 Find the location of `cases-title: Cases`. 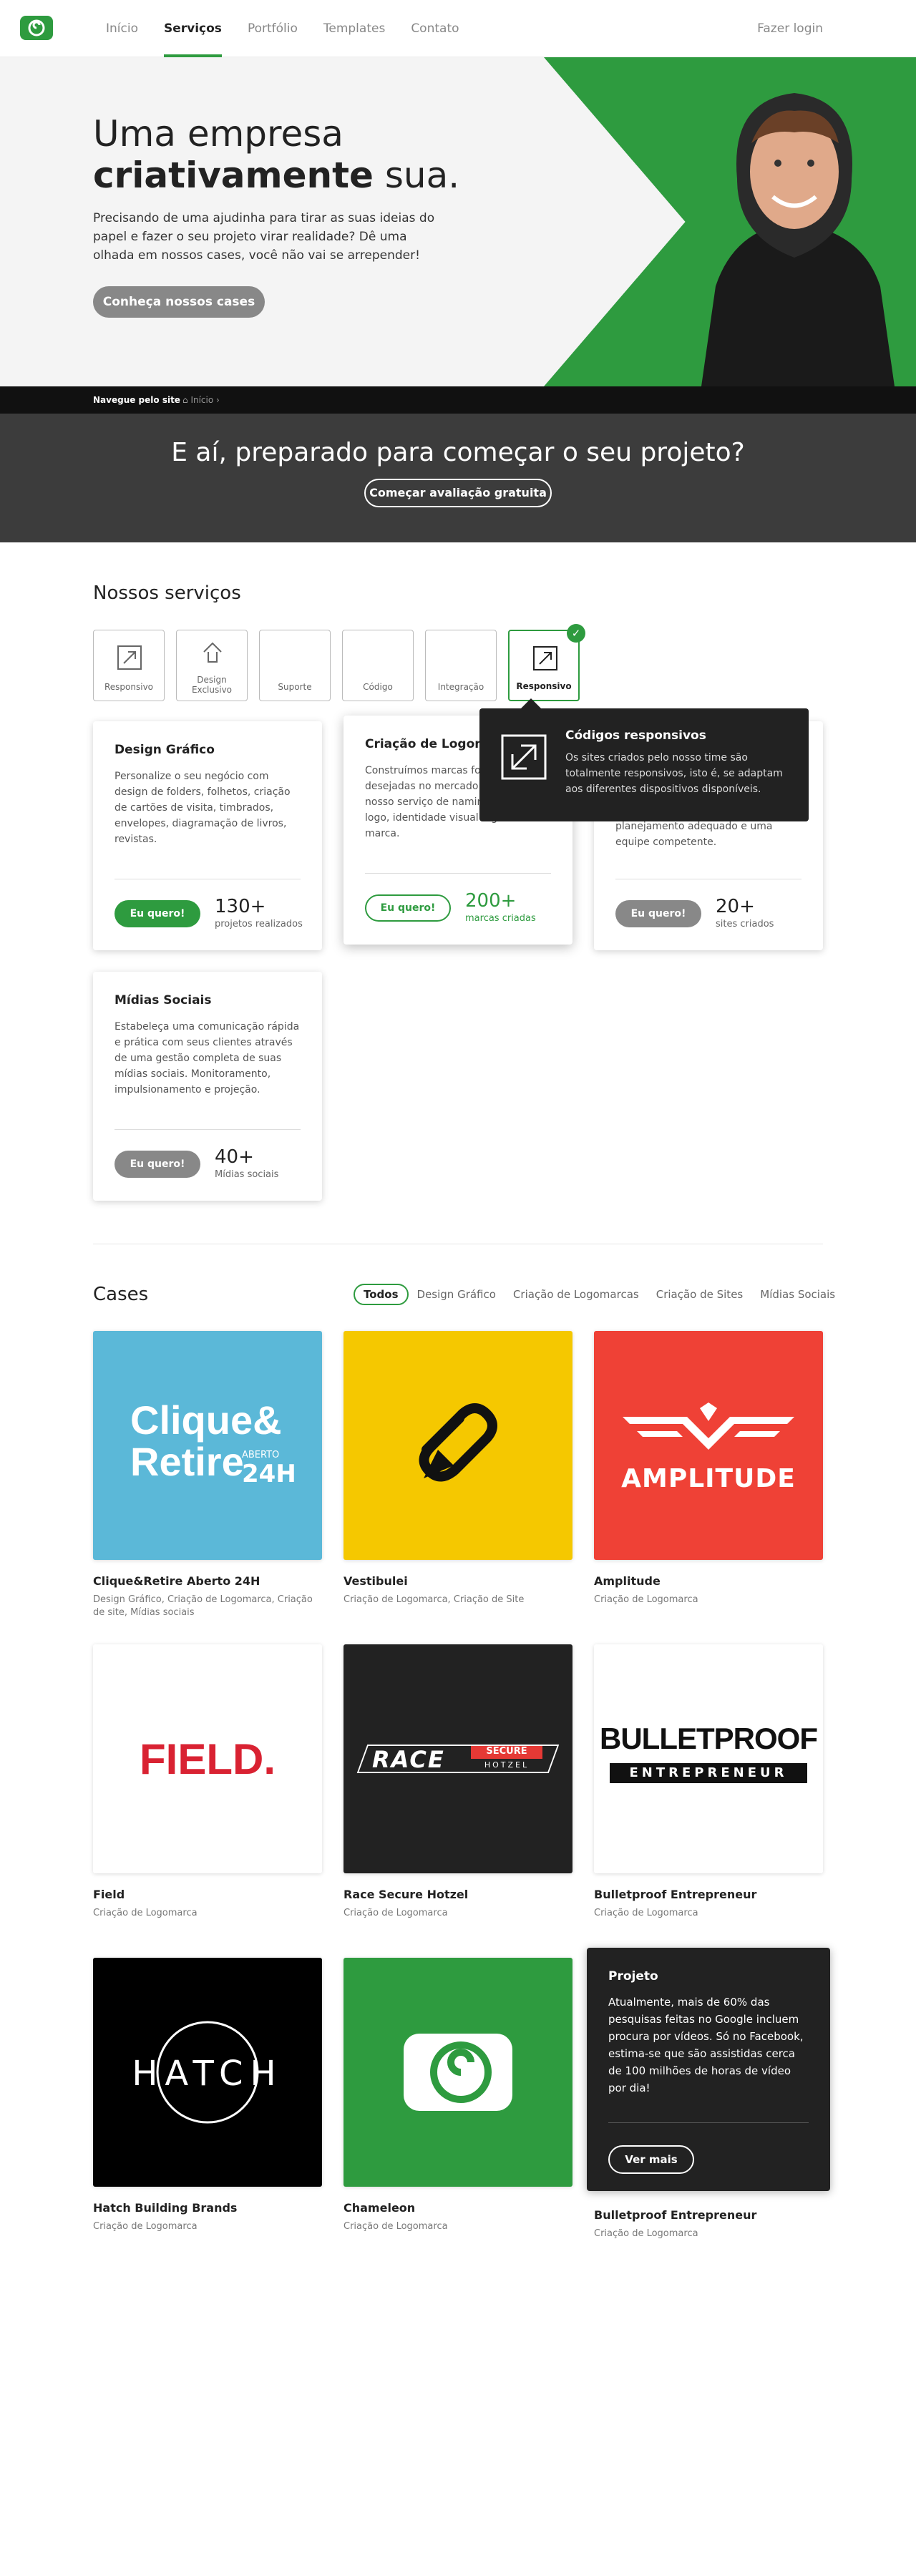

cases-title: Cases is located at coordinates (121, 1294).